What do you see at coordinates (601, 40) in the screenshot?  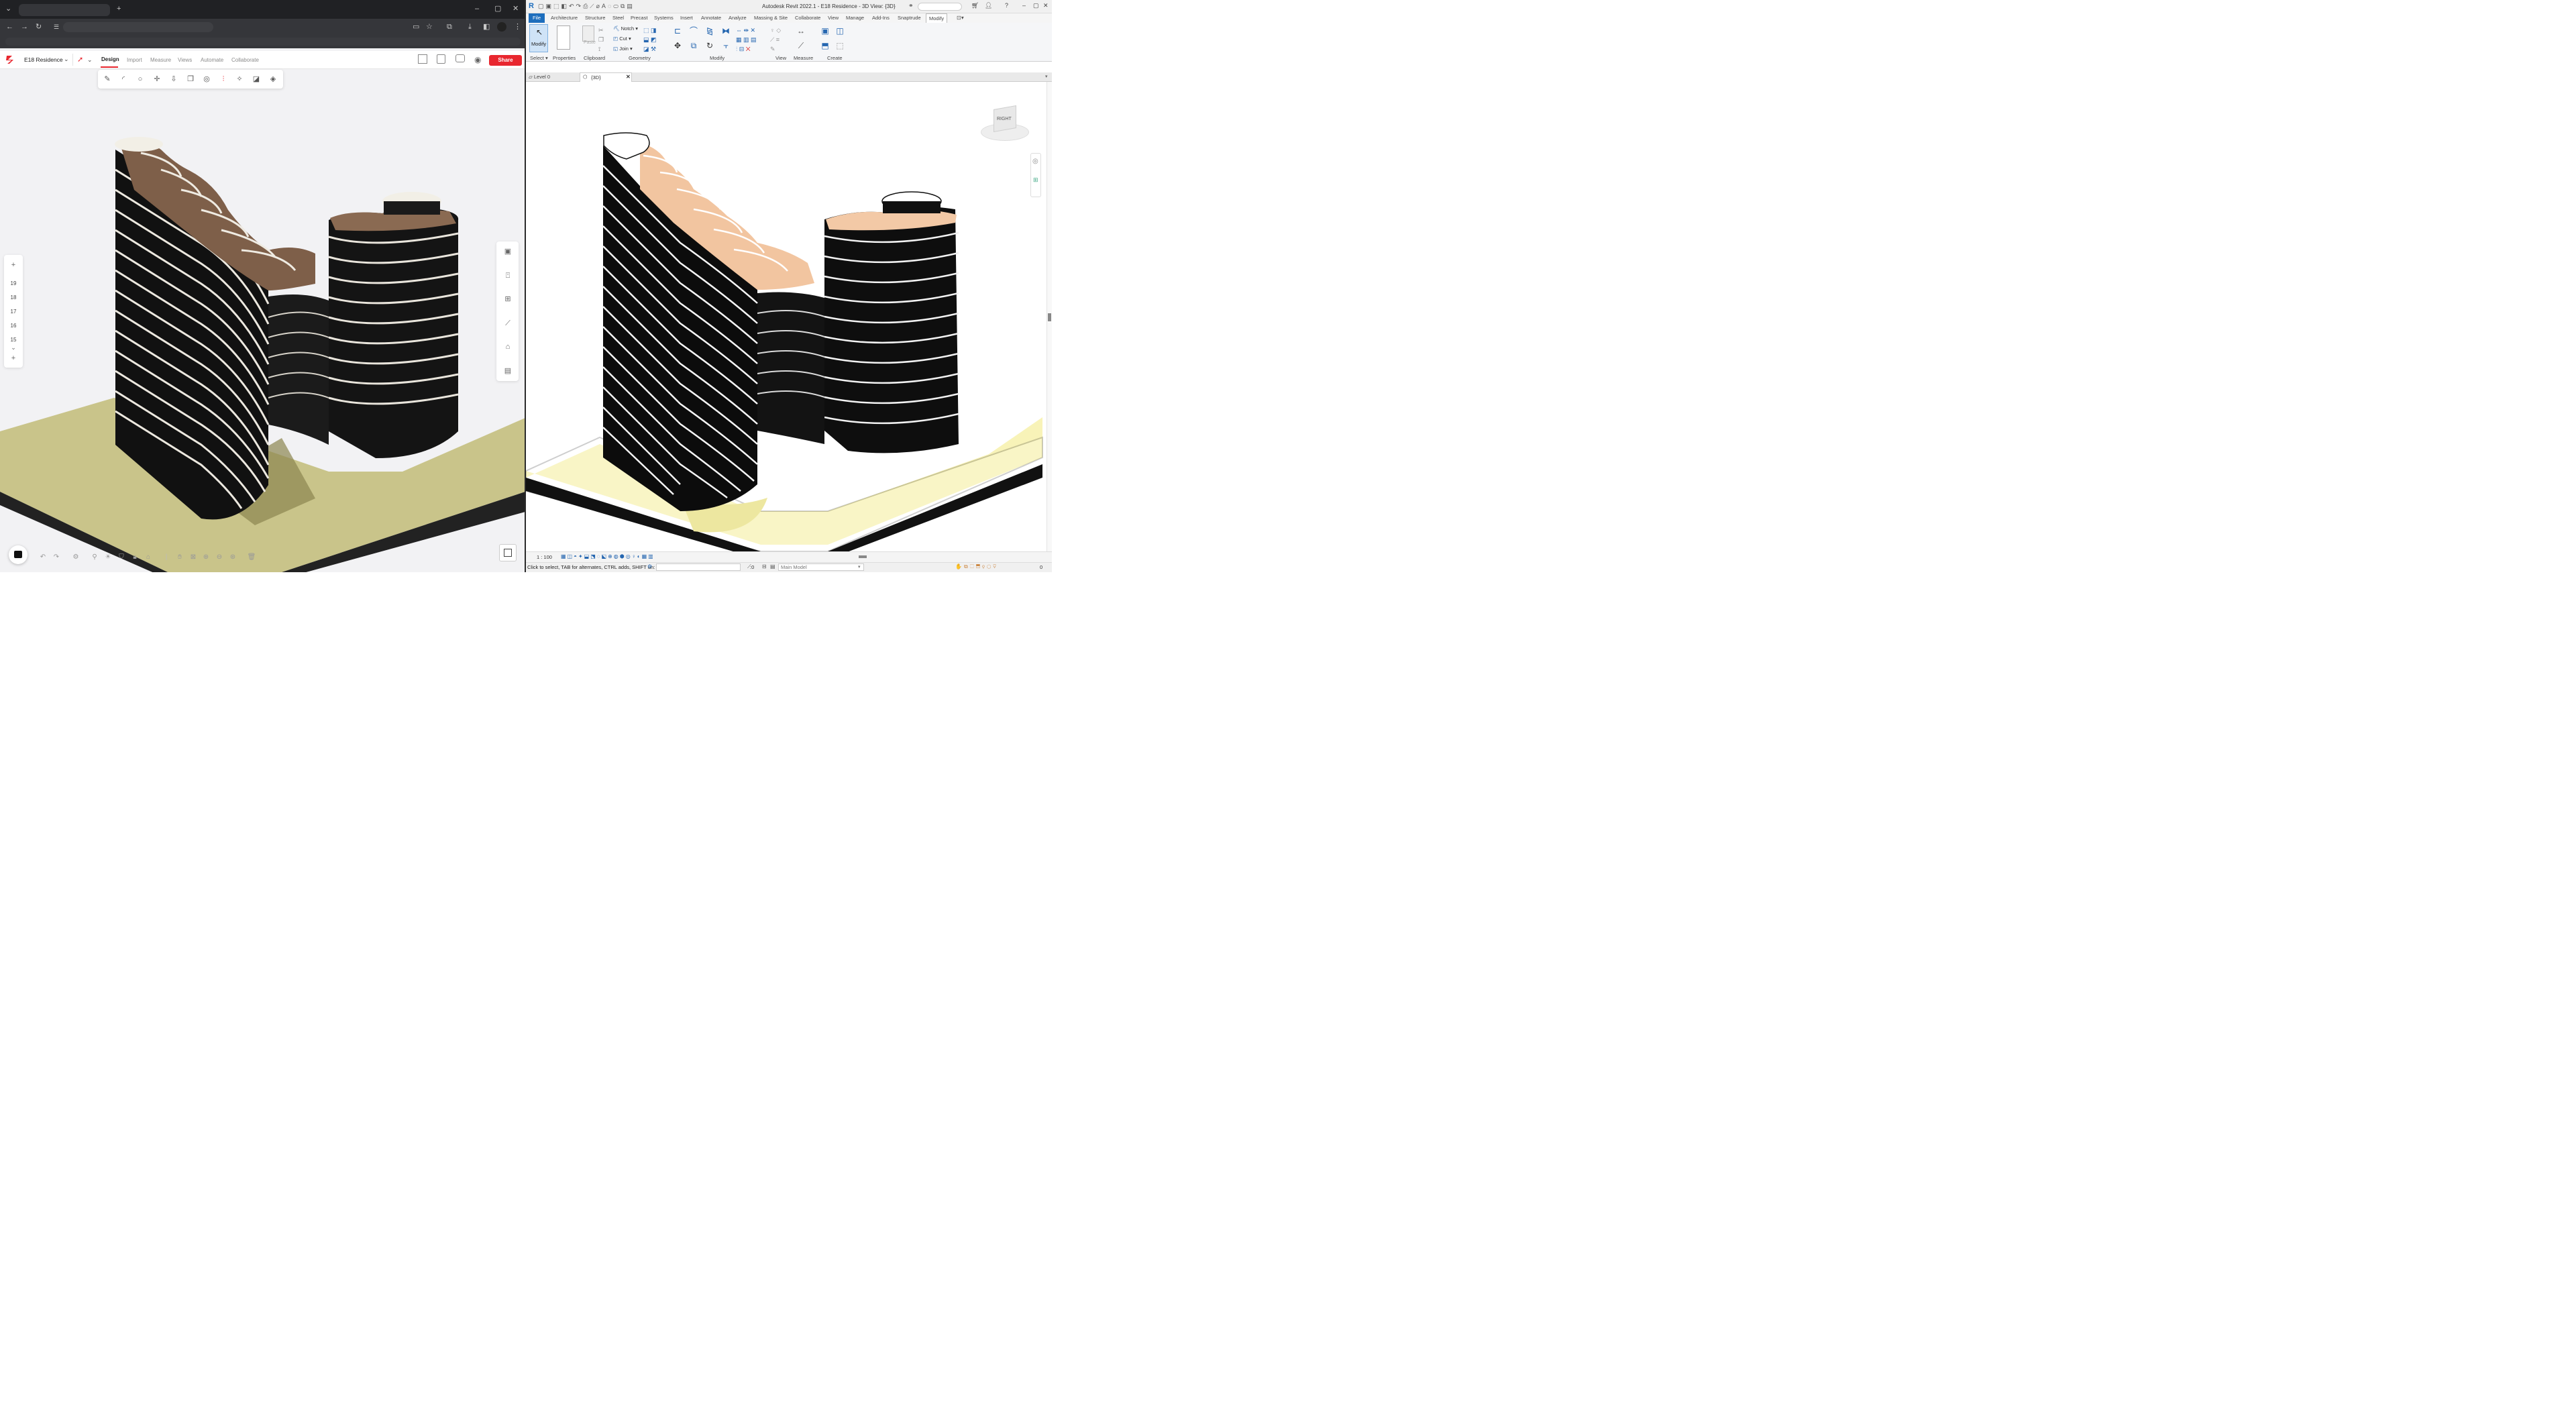 I see `clipboard-small-icons: ✂ ❐ ⟟` at bounding box center [601, 40].